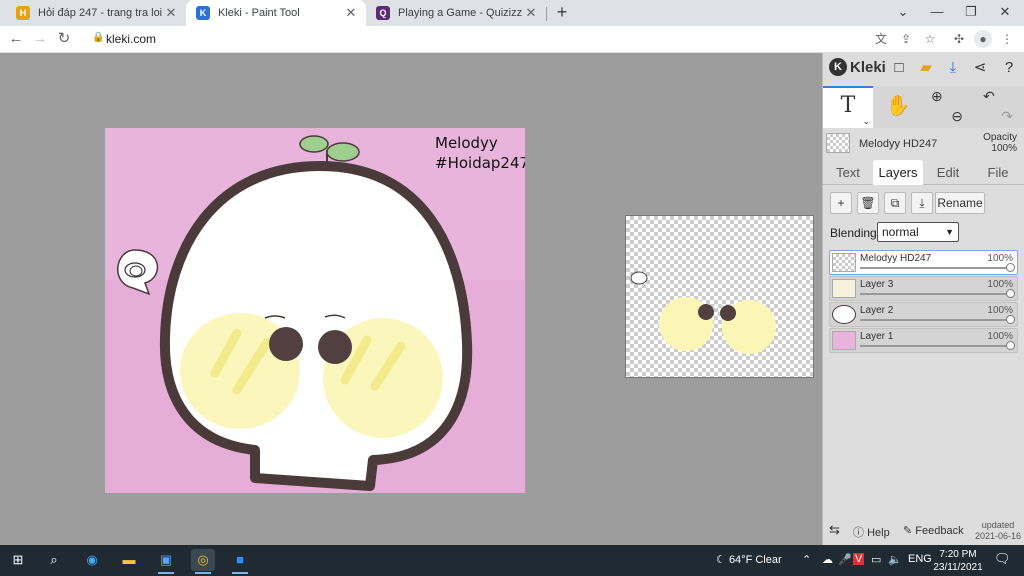 The width and height of the screenshot is (1024, 576). I want to click on panel-footer: ⇆ ⓘ Help ✎ Feedback updated 2021-06-16, so click(923, 531).